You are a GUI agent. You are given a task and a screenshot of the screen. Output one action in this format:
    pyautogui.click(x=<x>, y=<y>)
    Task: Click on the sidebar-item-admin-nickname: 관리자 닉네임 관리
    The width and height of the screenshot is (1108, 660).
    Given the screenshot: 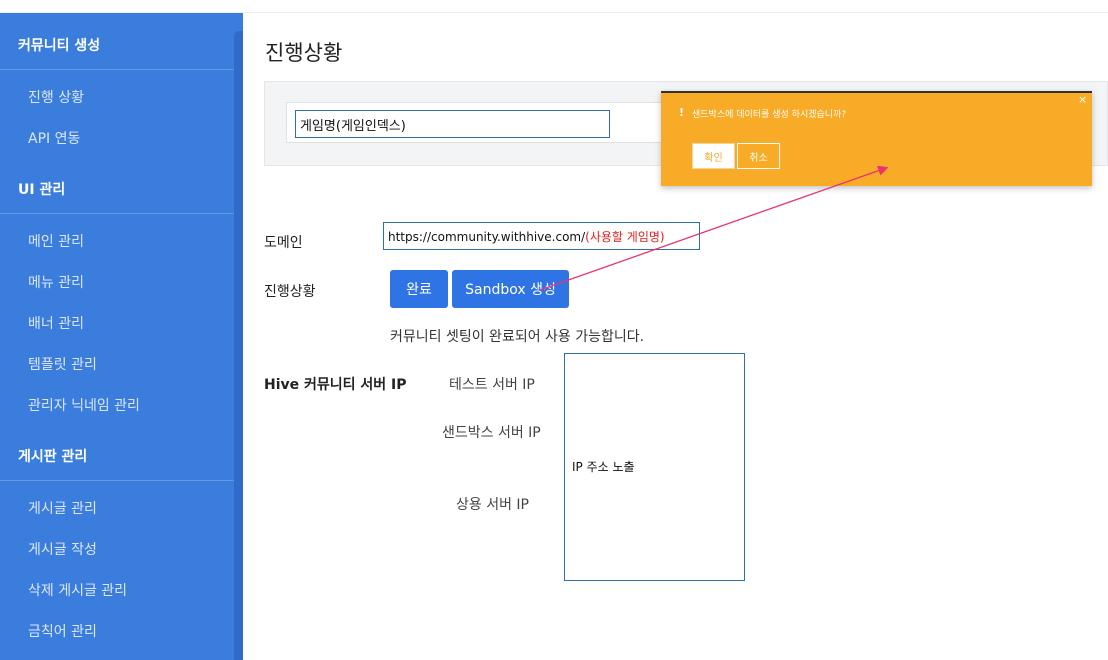 What is the action you would take?
    pyautogui.click(x=84, y=405)
    